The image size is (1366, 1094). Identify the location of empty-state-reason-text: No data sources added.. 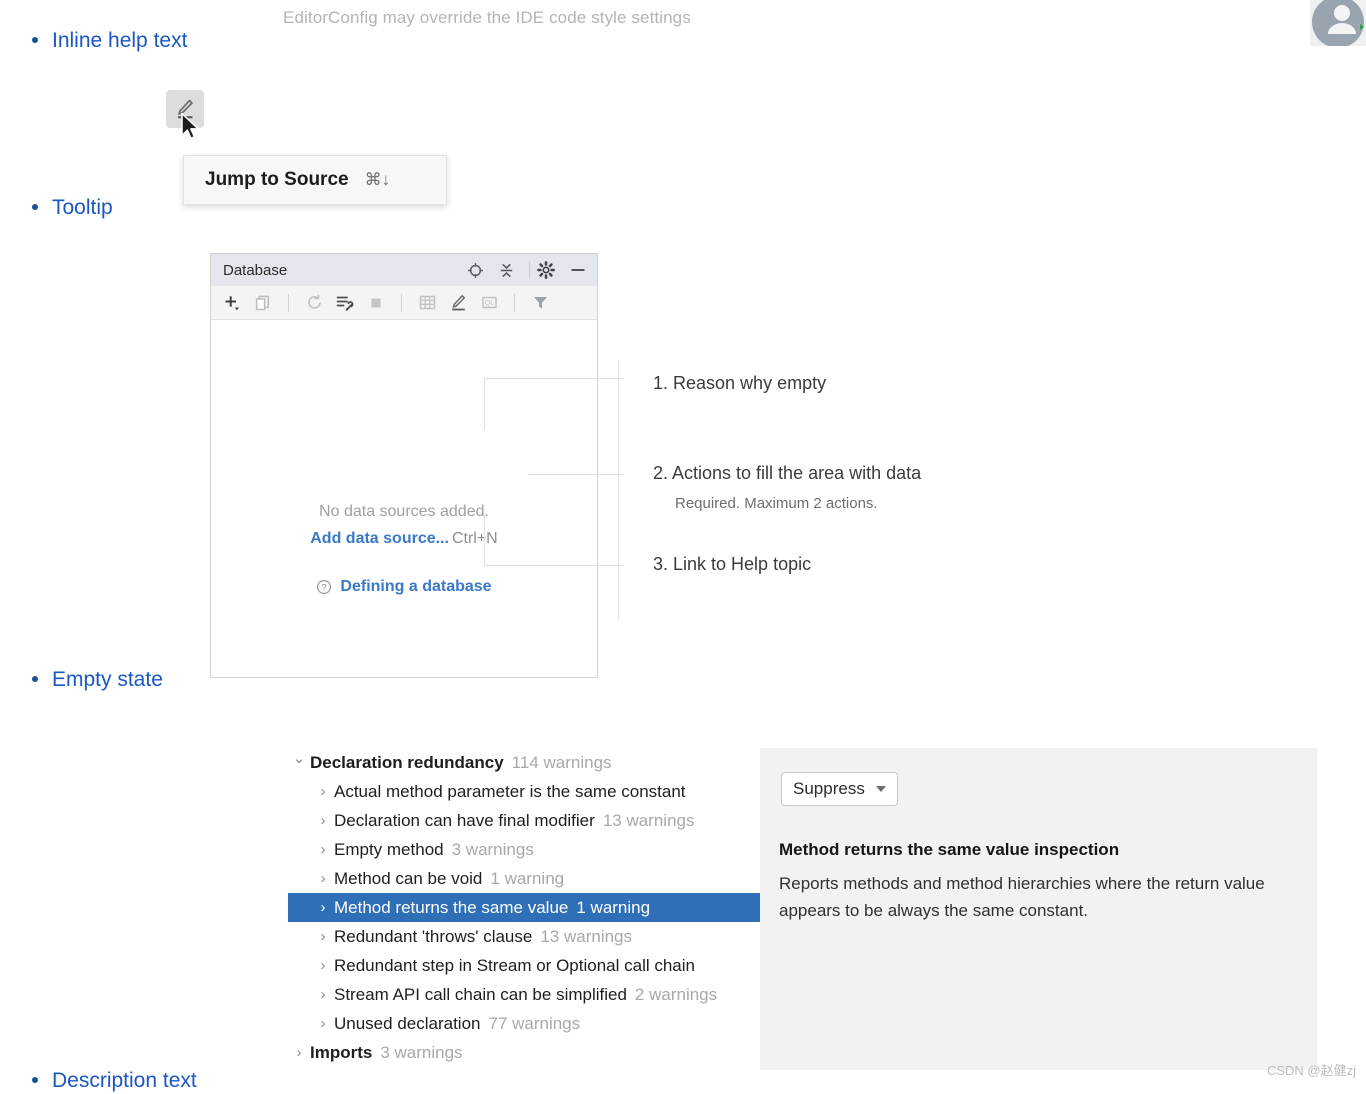
(404, 511).